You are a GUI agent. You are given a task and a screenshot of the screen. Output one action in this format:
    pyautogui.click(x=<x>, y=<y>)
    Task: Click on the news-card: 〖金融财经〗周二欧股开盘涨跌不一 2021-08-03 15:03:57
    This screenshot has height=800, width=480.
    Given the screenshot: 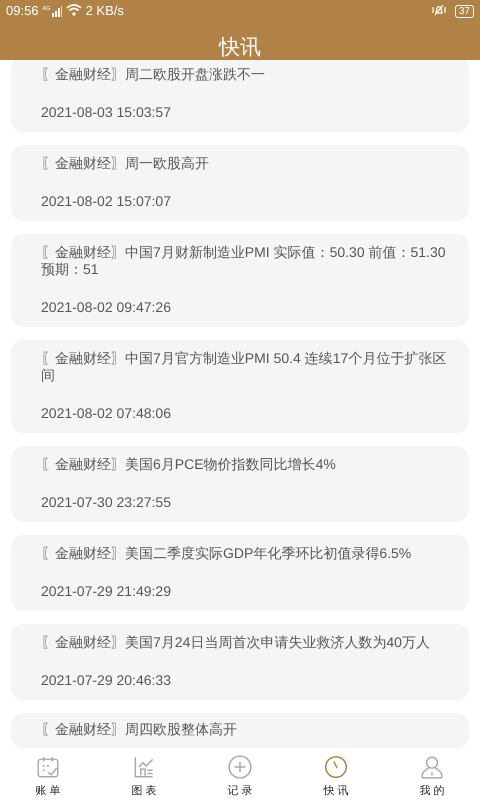 What is the action you would take?
    pyautogui.click(x=240, y=96)
    